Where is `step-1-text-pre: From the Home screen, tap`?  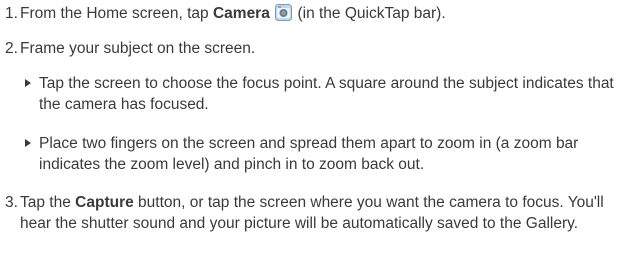 step-1-text-pre: From the Home screen, tap is located at coordinates (116, 13).